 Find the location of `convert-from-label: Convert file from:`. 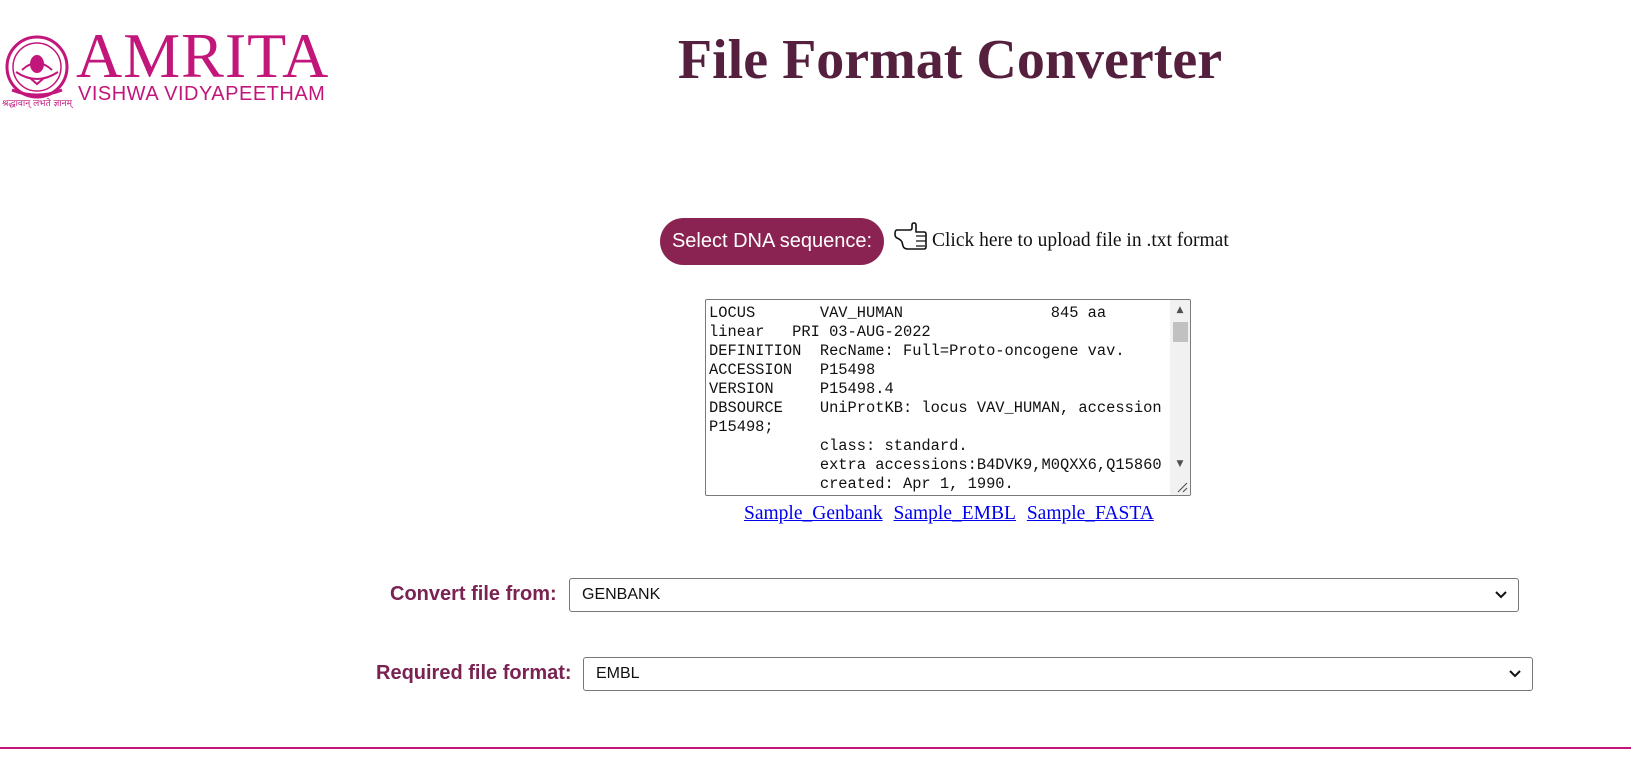

convert-from-label: Convert file from: is located at coordinates (473, 594).